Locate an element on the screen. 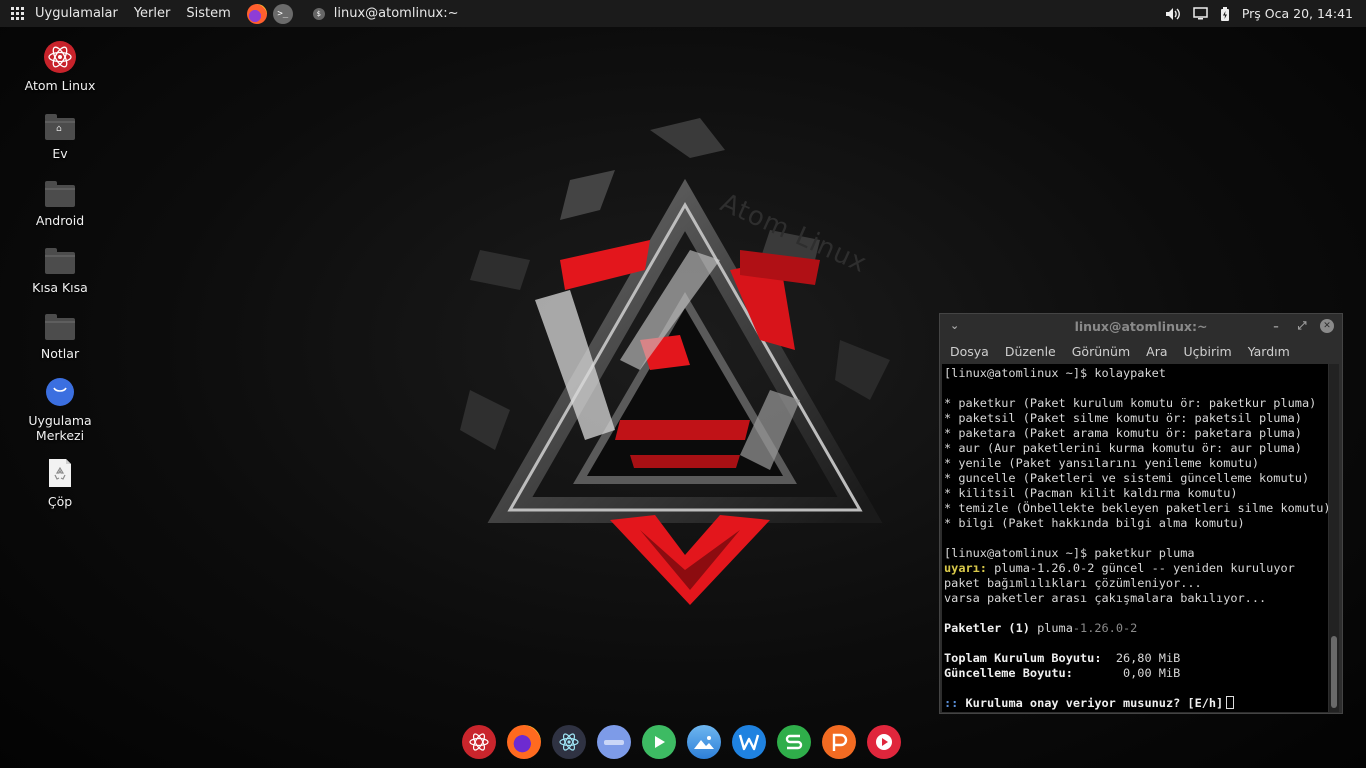  desktop-icon-android: Android is located at coordinates (60, 201).